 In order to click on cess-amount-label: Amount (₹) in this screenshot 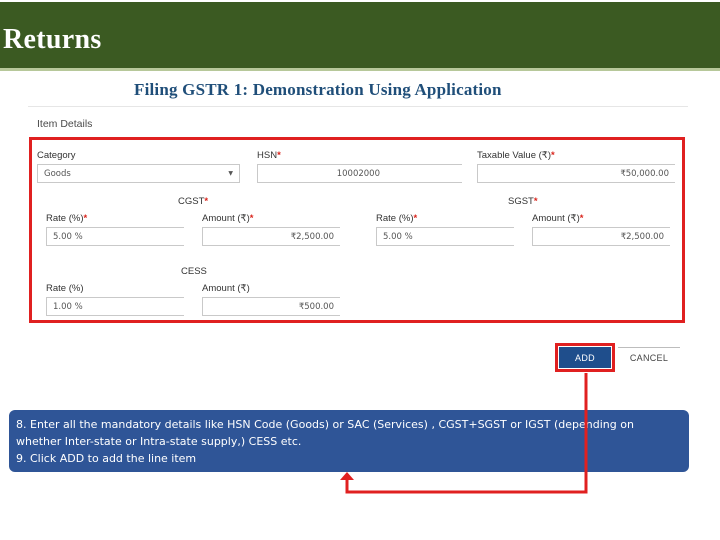, I will do `click(226, 288)`.